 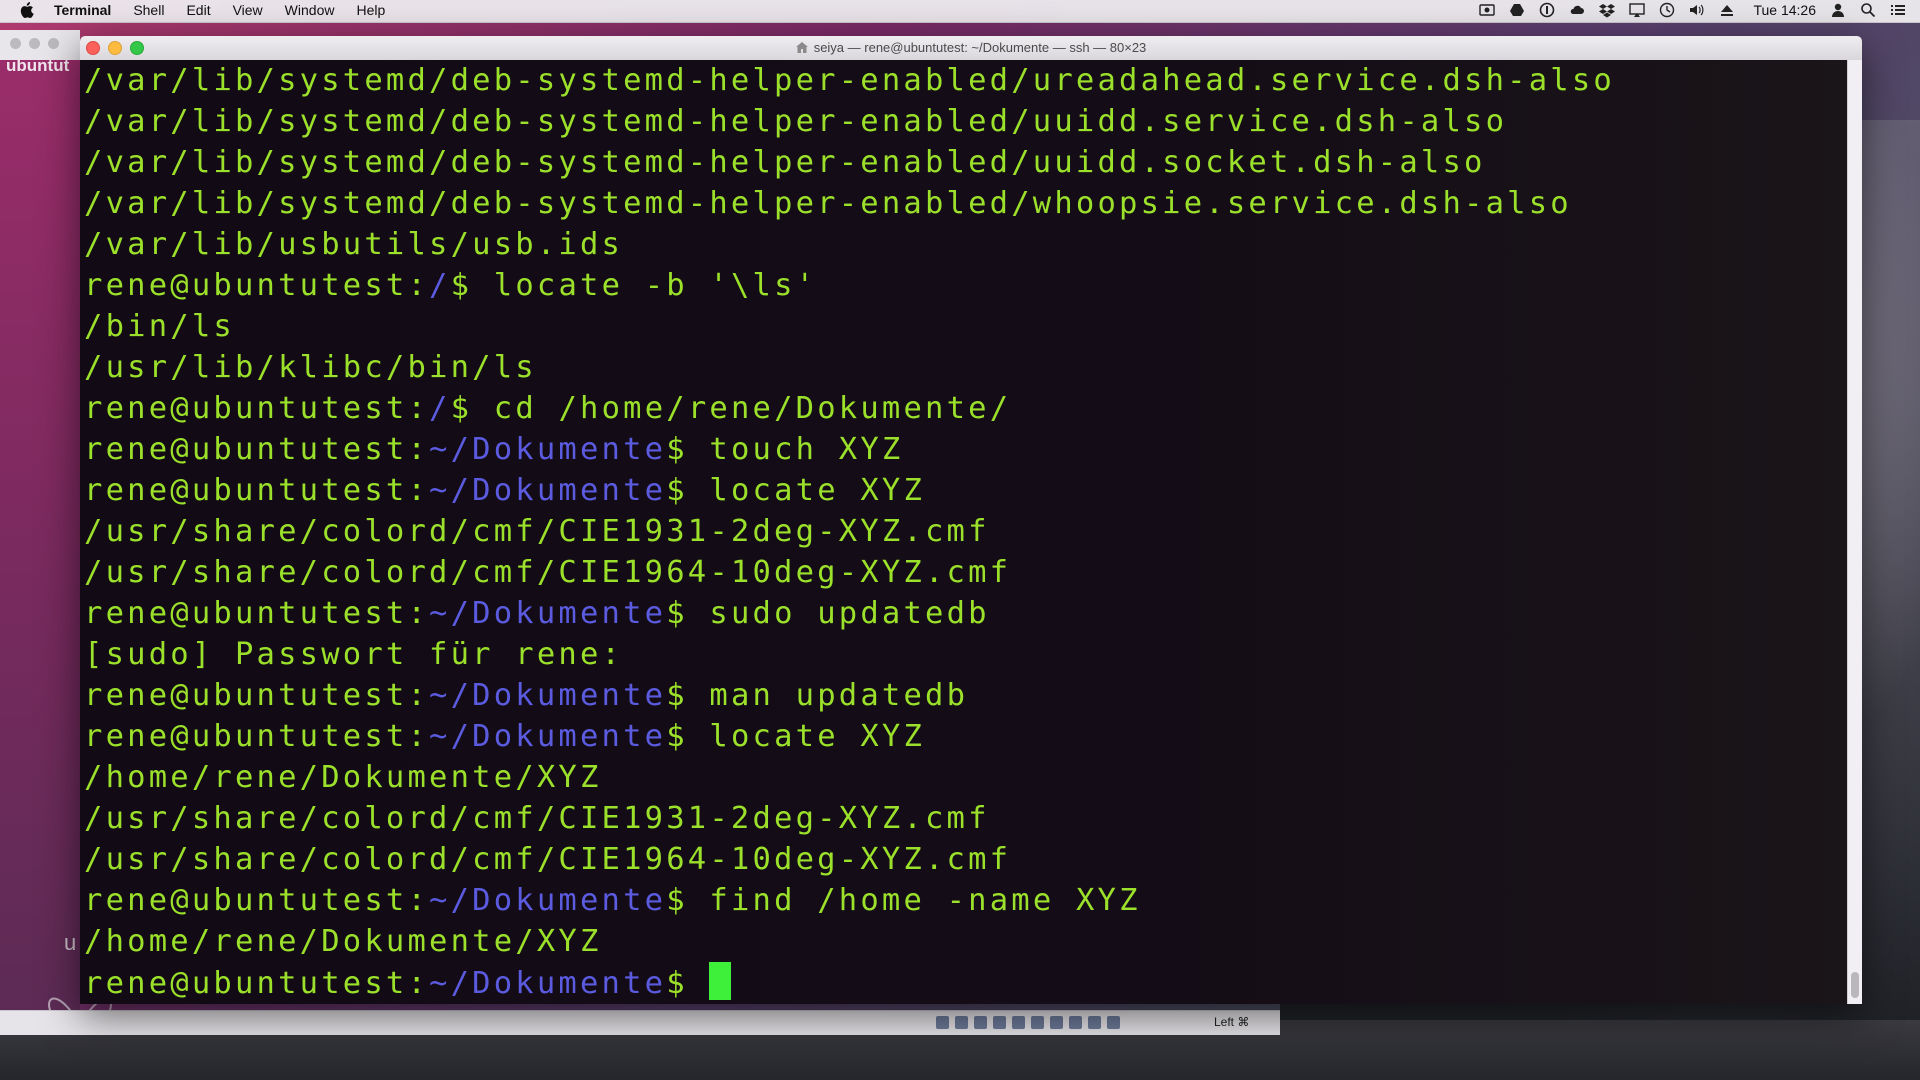 I want to click on scrollbar-thumb, so click(x=1855, y=985).